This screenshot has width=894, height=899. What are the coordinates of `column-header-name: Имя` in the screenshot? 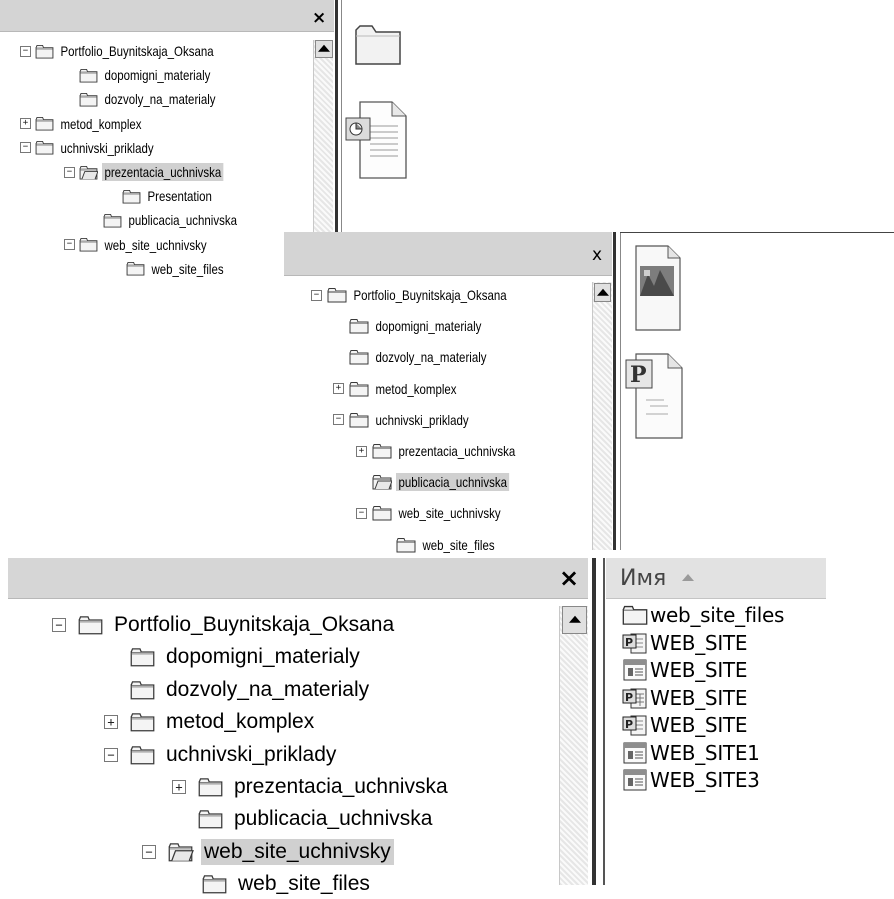 It's located at (716, 578).